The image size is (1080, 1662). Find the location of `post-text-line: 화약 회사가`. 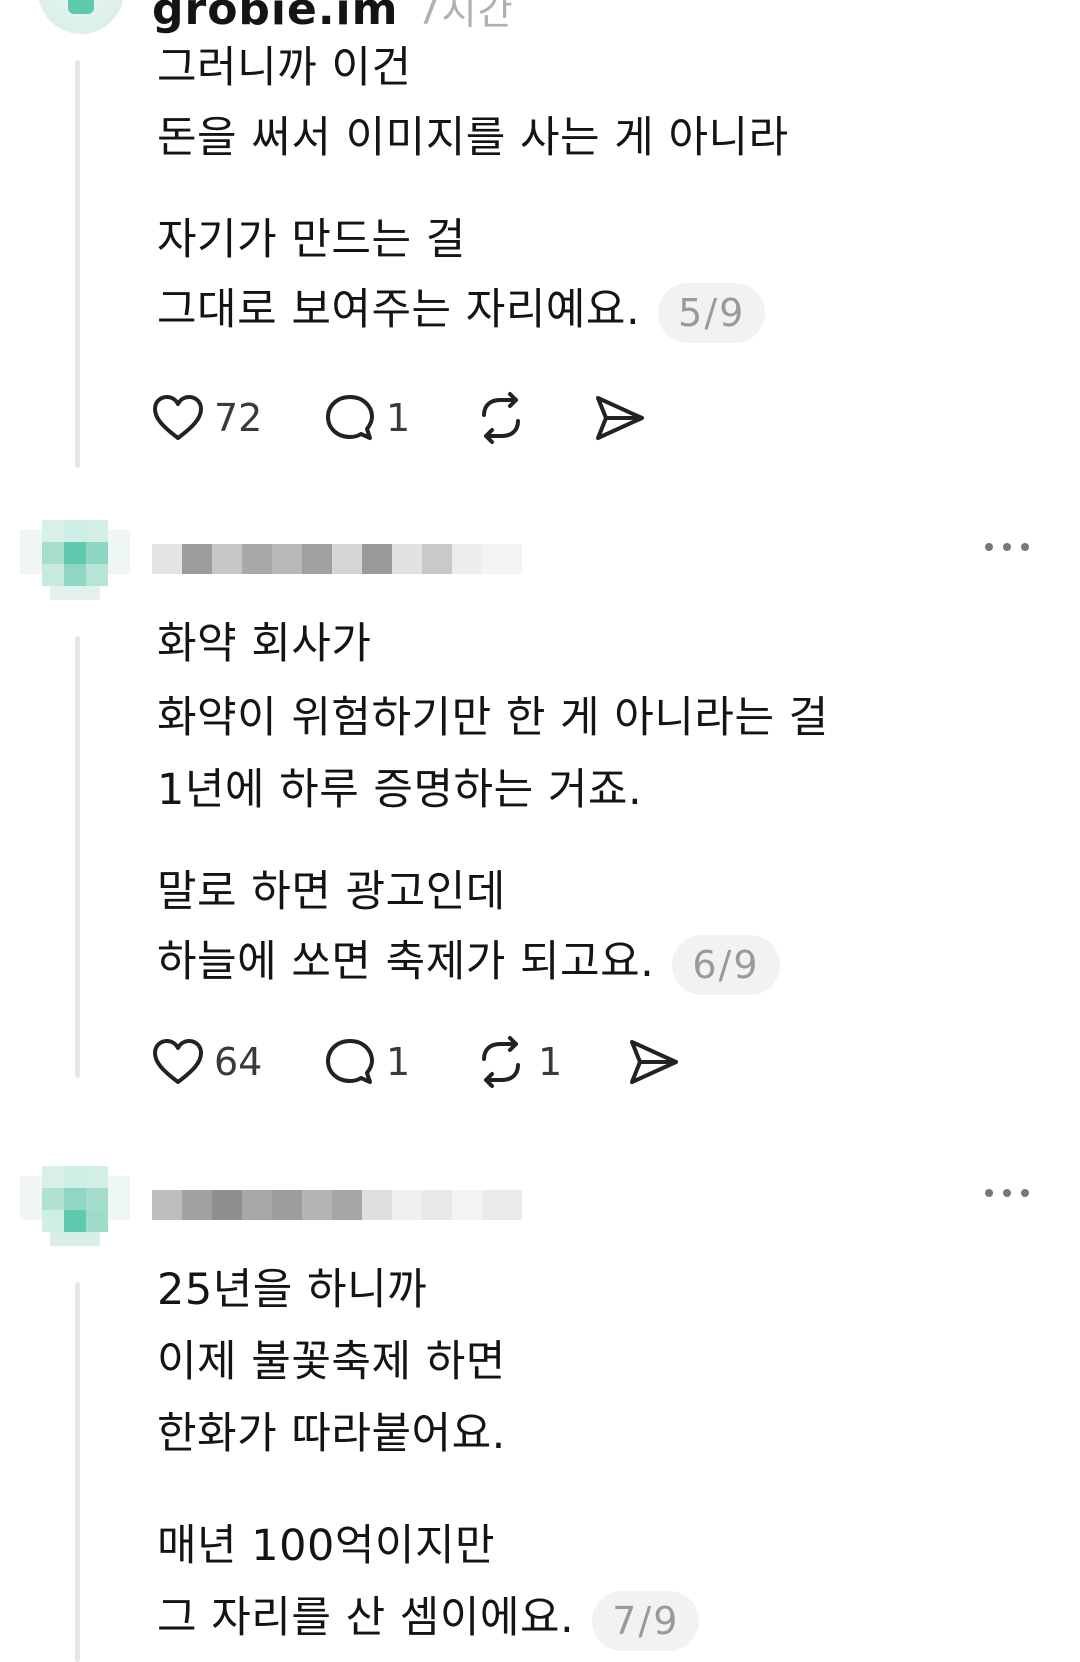

post-text-line: 화약 회사가 is located at coordinates (264, 644).